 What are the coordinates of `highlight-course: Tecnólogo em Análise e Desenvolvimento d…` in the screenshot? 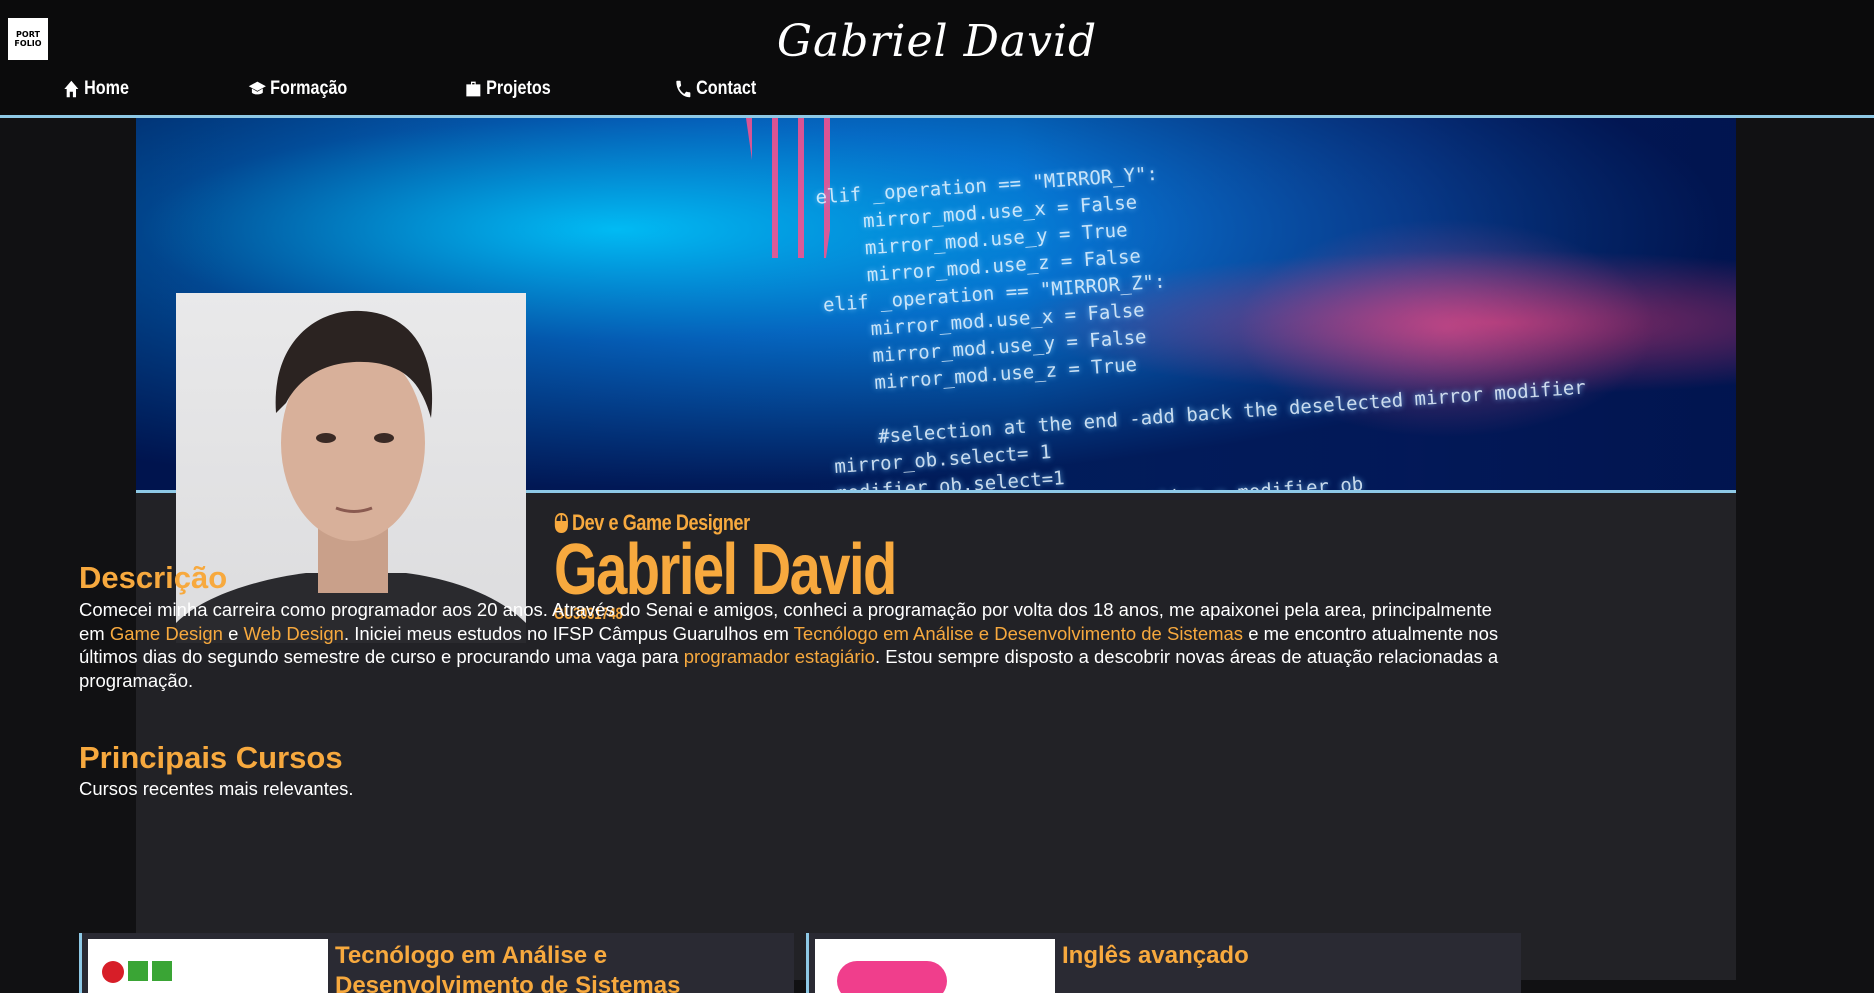 It's located at (1018, 633).